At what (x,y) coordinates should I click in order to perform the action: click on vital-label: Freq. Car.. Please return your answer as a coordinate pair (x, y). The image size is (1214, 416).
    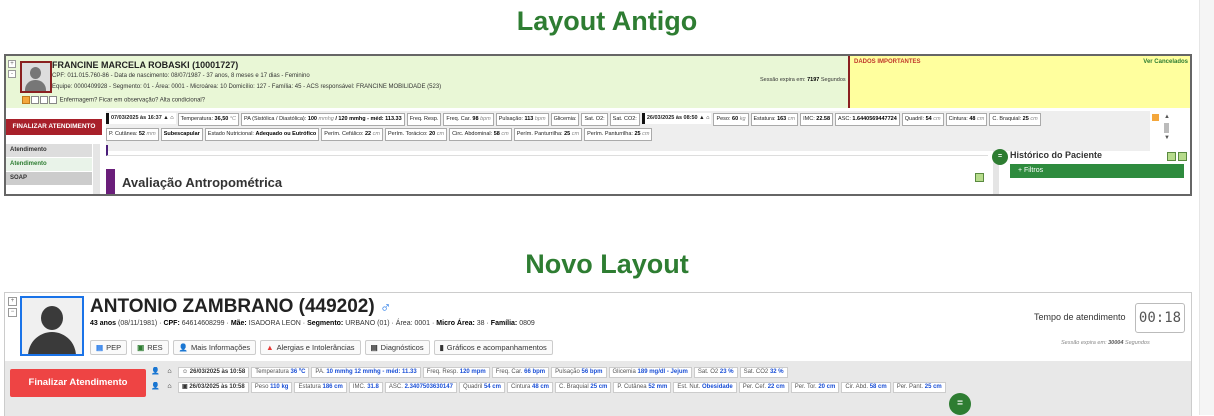
    Looking at the image, I should click on (509, 372).